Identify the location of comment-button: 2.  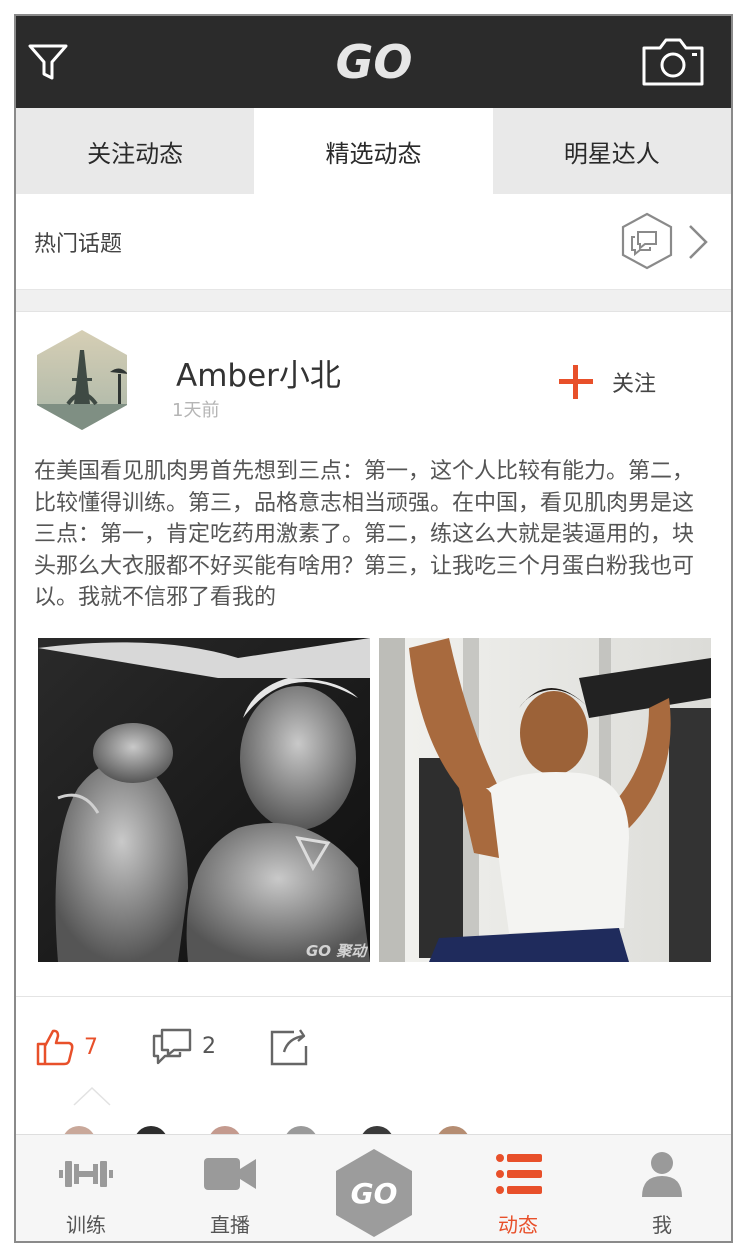
(183, 1046).